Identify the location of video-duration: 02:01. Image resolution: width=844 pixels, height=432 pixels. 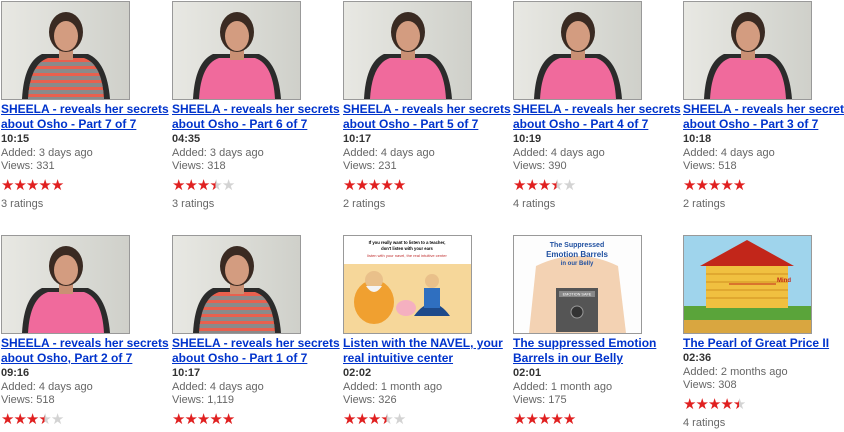
(527, 373).